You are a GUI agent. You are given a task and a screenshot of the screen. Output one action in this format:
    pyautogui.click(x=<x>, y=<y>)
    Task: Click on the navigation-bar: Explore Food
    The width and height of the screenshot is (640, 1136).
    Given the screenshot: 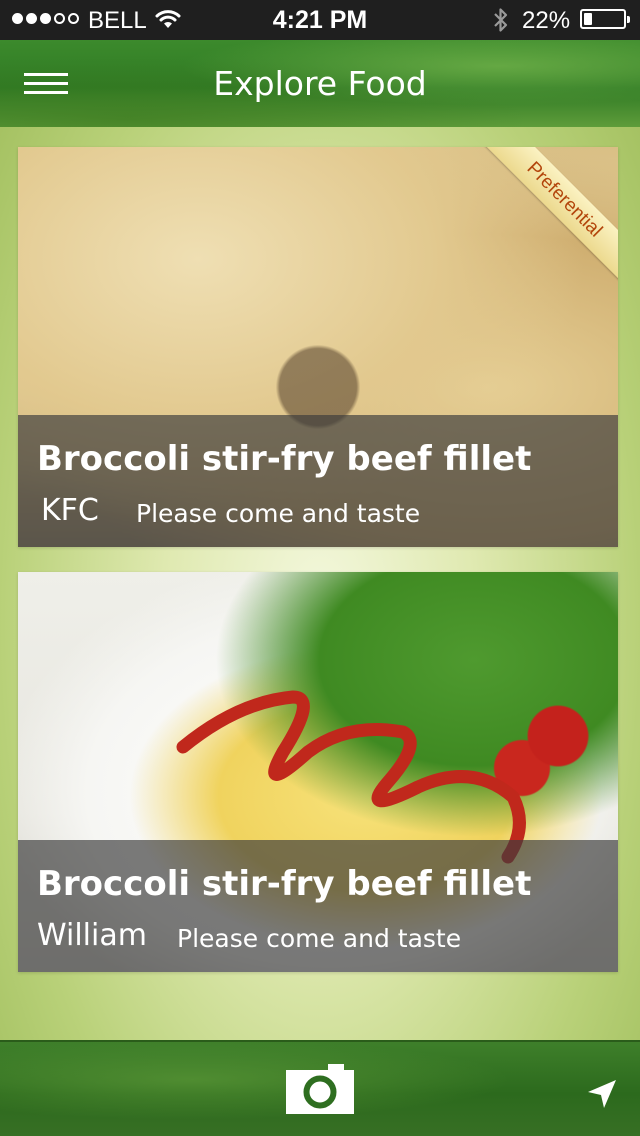 What is the action you would take?
    pyautogui.click(x=320, y=83)
    